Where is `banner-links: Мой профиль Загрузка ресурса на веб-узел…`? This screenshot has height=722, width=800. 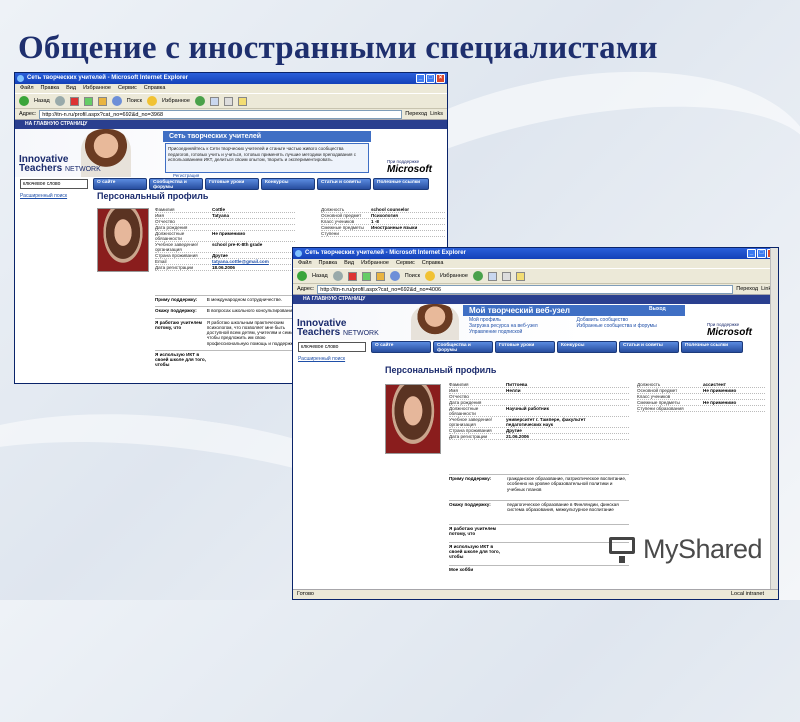 banner-links: Мой профиль Загрузка ресурса на веб-узел… is located at coordinates (574, 326).